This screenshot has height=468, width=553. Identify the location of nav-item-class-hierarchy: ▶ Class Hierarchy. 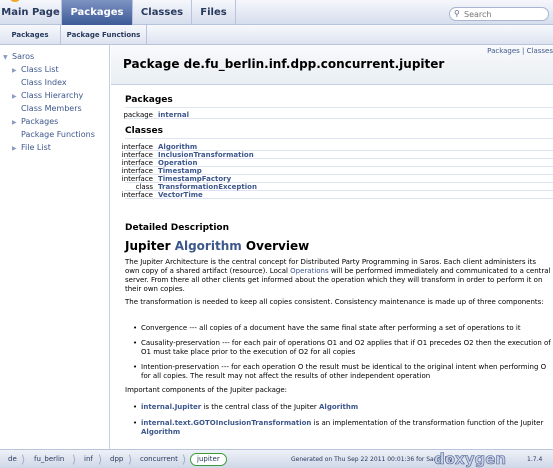
(47, 95).